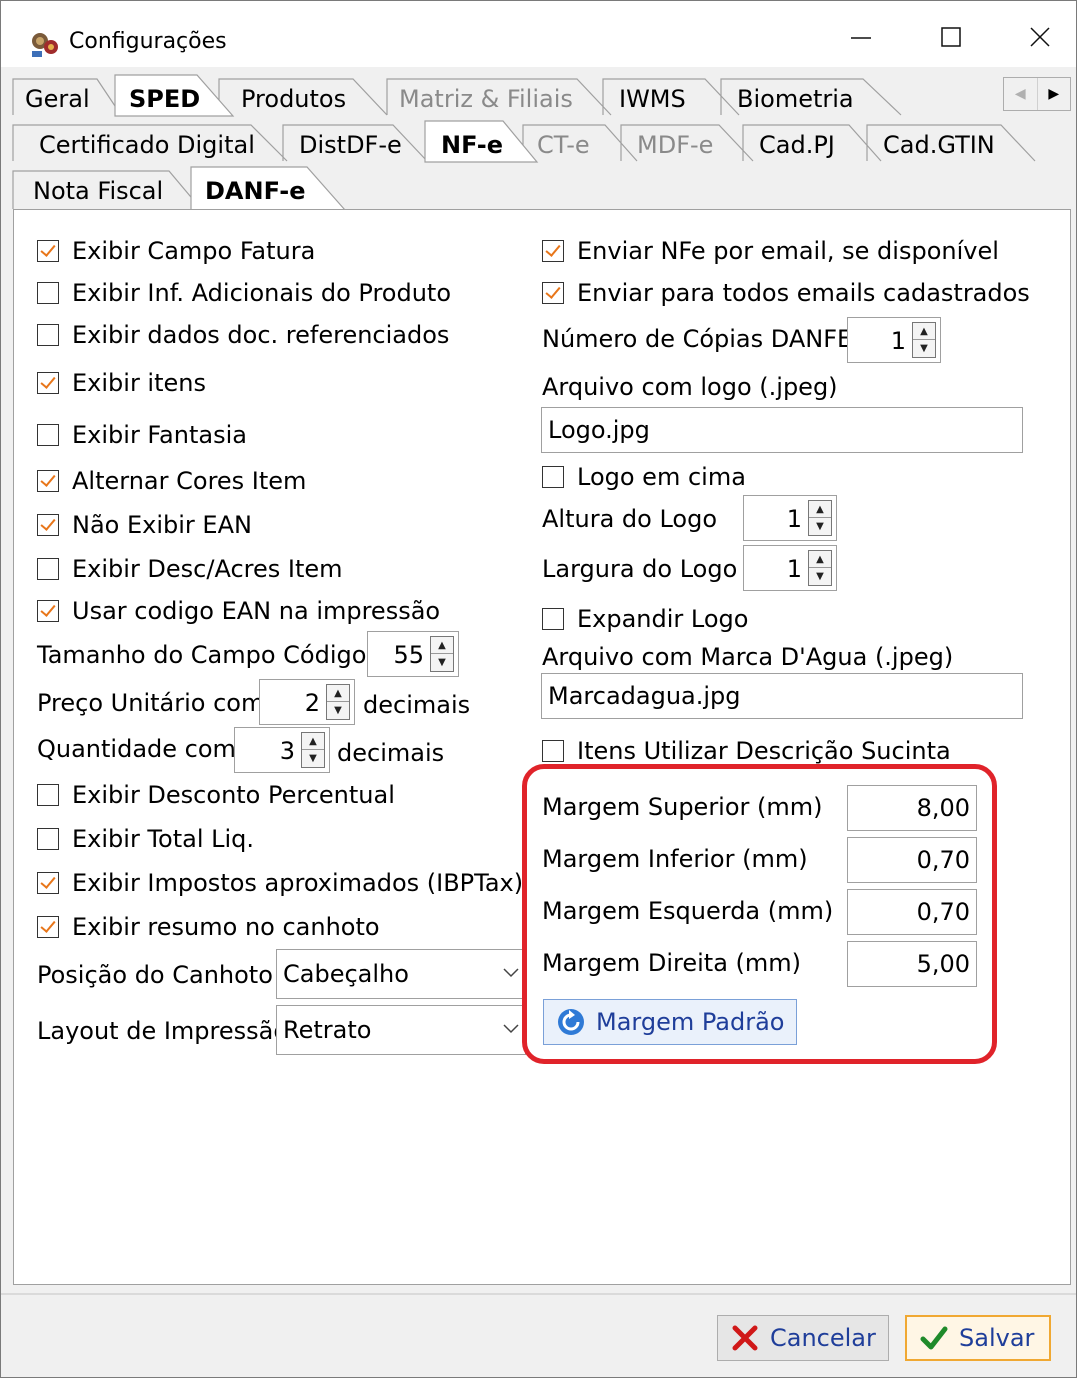  I want to click on layout-impressao-select: Retrato, so click(401, 1030).